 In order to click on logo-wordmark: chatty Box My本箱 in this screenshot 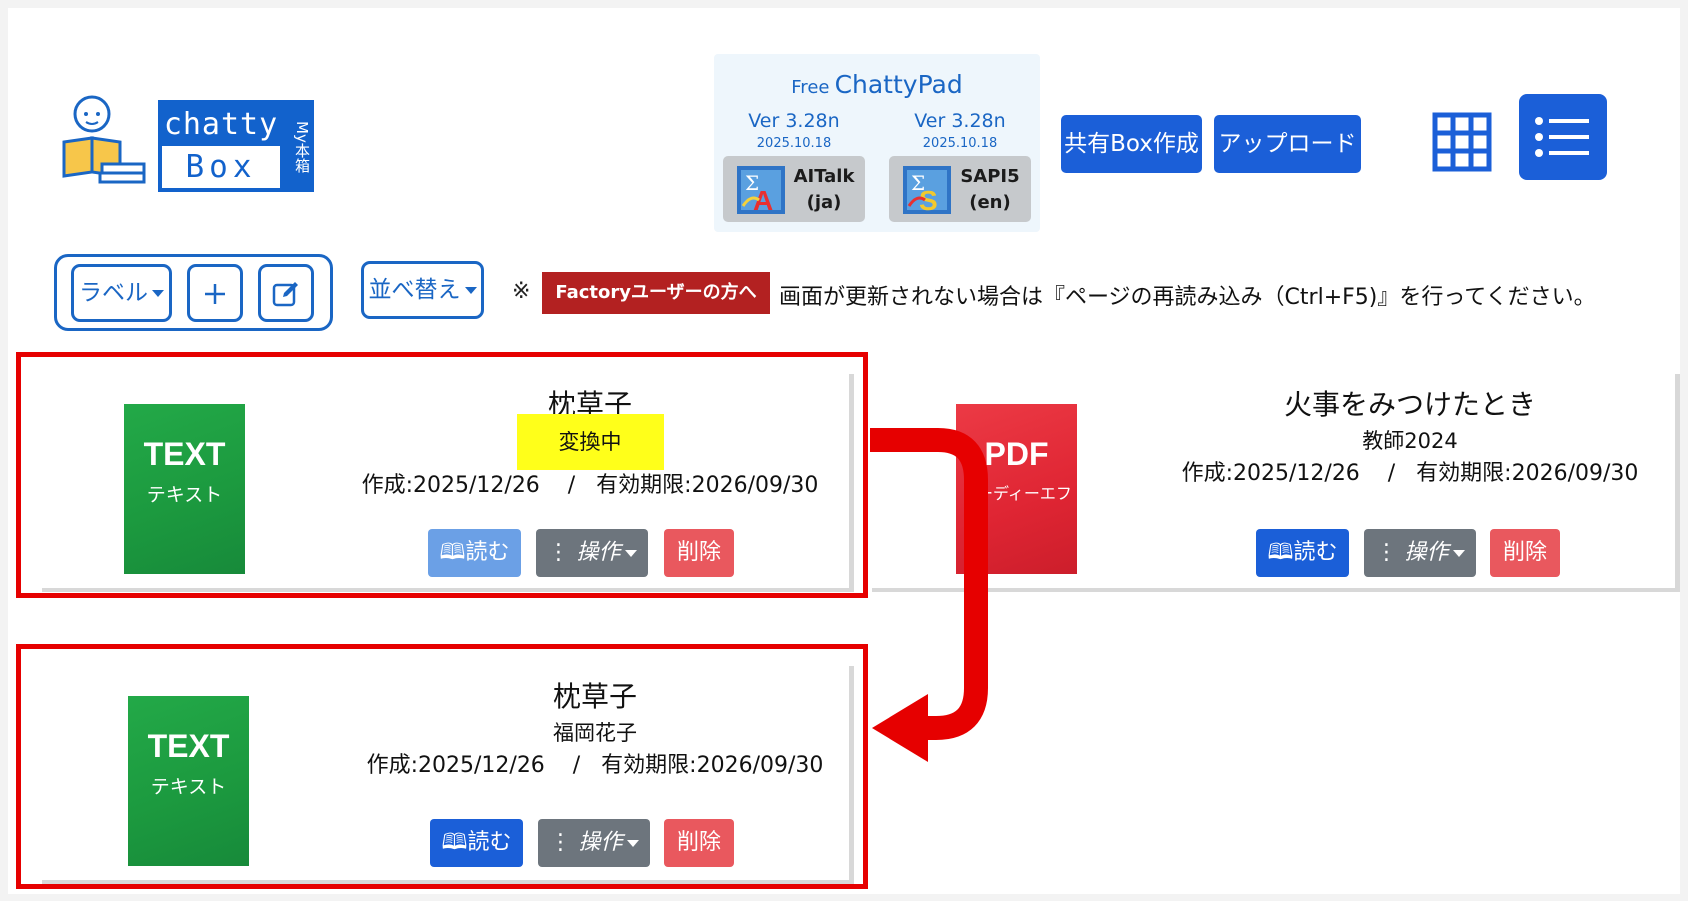, I will do `click(236, 146)`.